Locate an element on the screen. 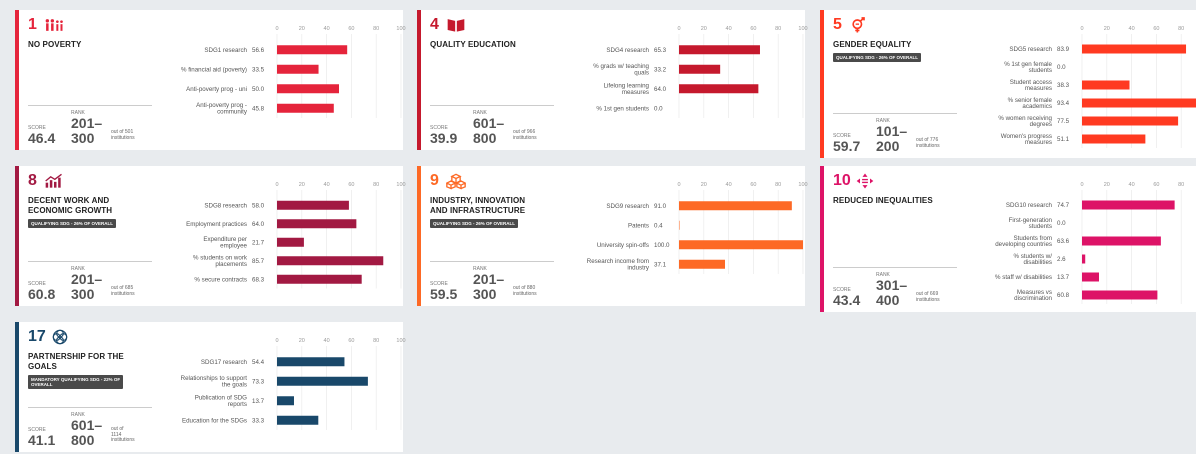  category-label: SDG9 research is located at coordinates (627, 206).